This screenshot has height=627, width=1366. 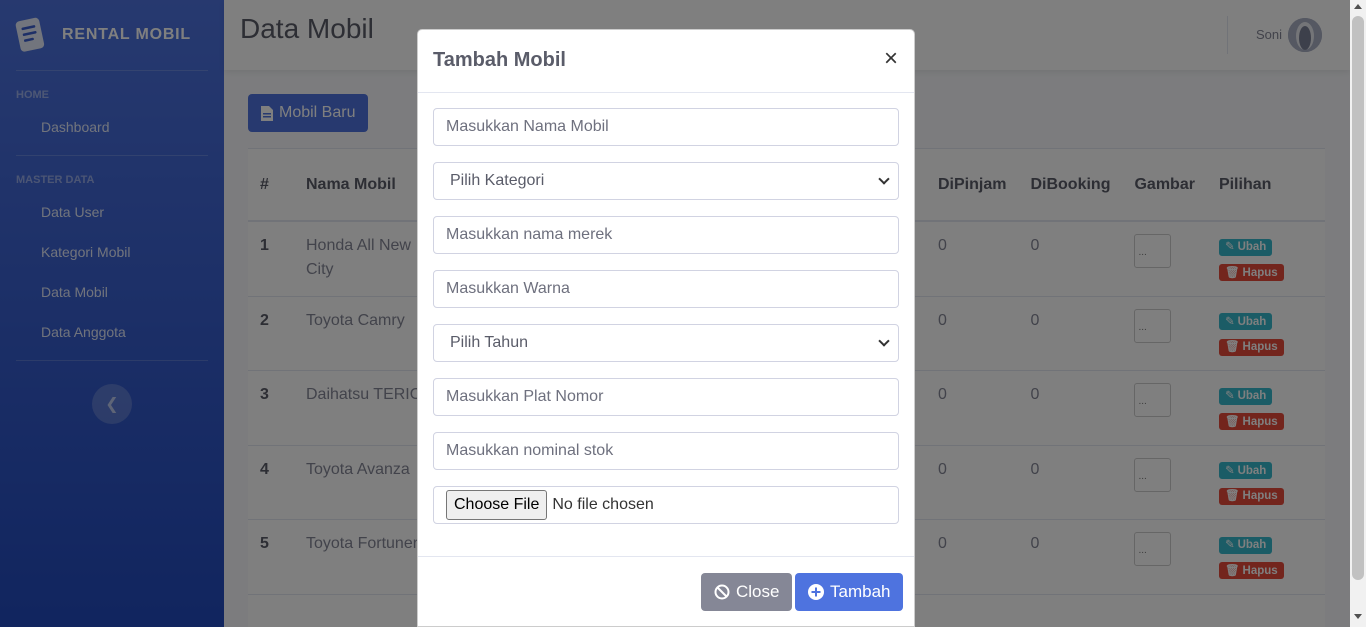 What do you see at coordinates (816, 592) in the screenshot?
I see `plus-circle-icon` at bounding box center [816, 592].